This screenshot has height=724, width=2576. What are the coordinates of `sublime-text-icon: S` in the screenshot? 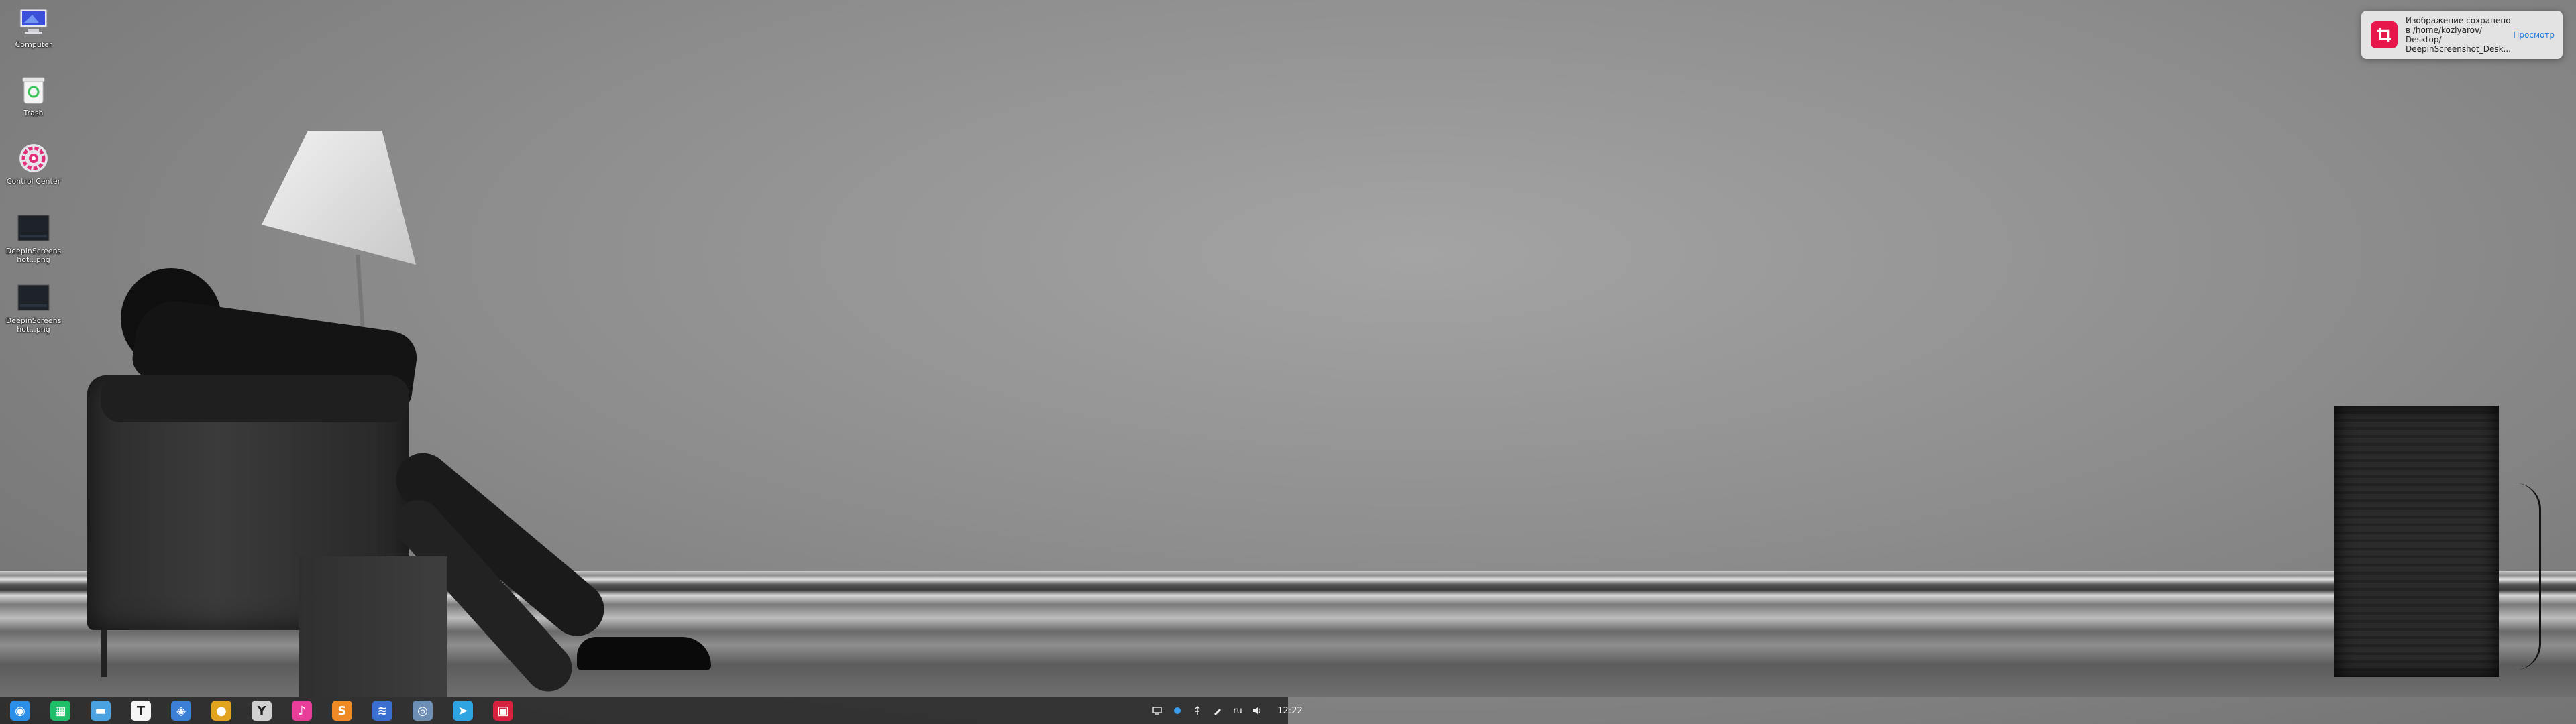 It's located at (342, 711).